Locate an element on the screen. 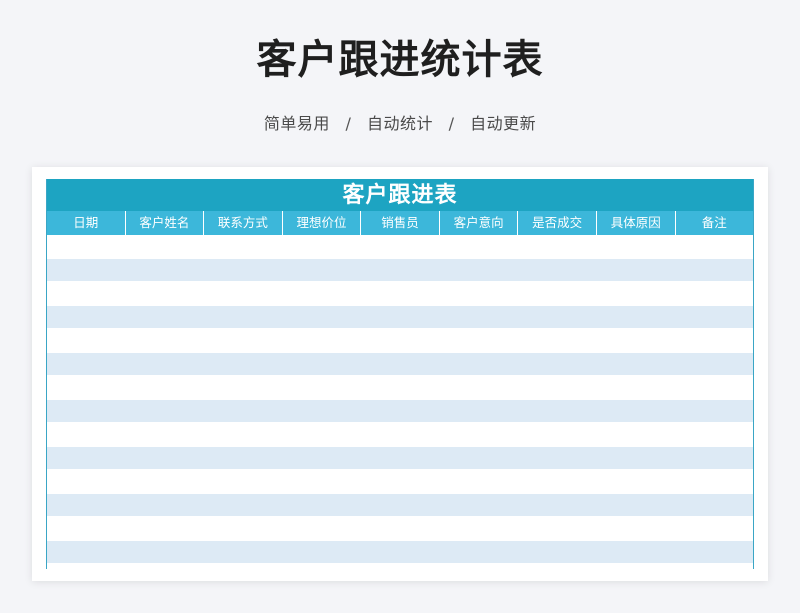  table-header-row: 日期 客户姓名 联系方式 理想价位 销售员 客户意向 是否成交 具体原因 备注 is located at coordinates (400, 223).